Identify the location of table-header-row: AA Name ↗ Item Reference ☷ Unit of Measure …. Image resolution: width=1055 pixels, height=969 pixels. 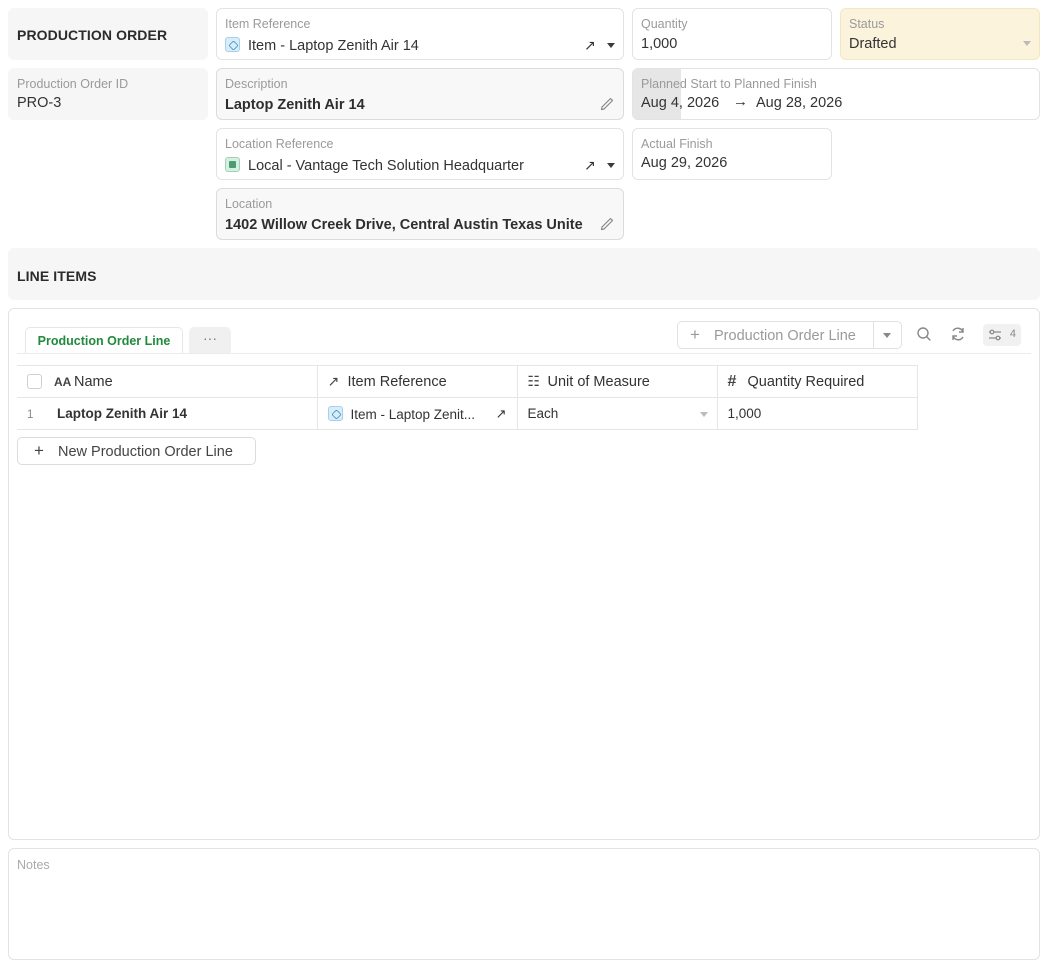
(467, 381).